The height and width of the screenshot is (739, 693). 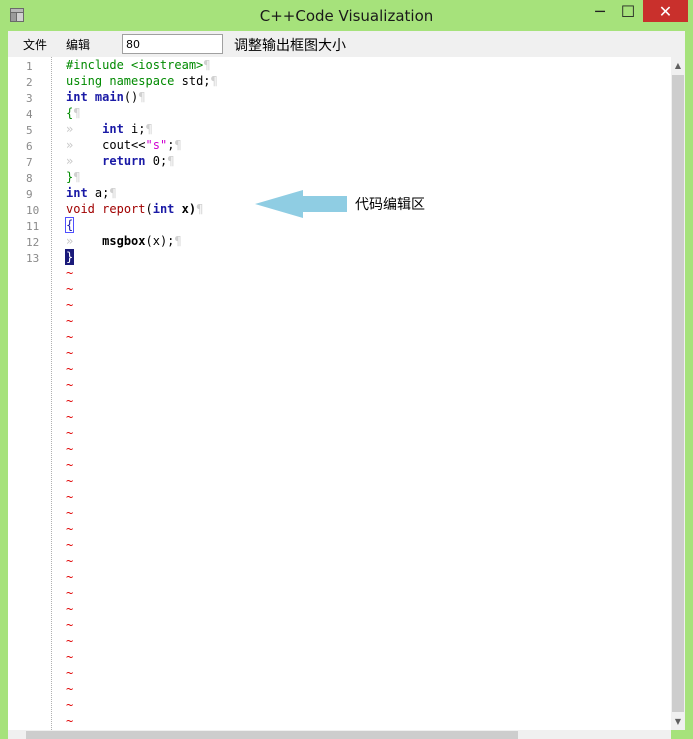 What do you see at coordinates (73, 113) in the screenshot?
I see `code-line: {¶` at bounding box center [73, 113].